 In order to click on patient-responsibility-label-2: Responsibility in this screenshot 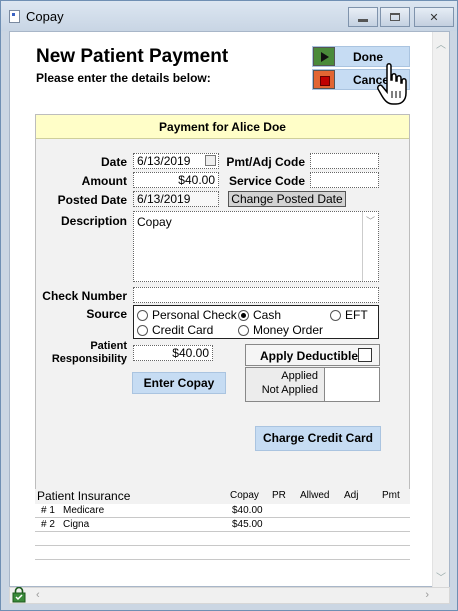, I will do `click(89, 359)`.